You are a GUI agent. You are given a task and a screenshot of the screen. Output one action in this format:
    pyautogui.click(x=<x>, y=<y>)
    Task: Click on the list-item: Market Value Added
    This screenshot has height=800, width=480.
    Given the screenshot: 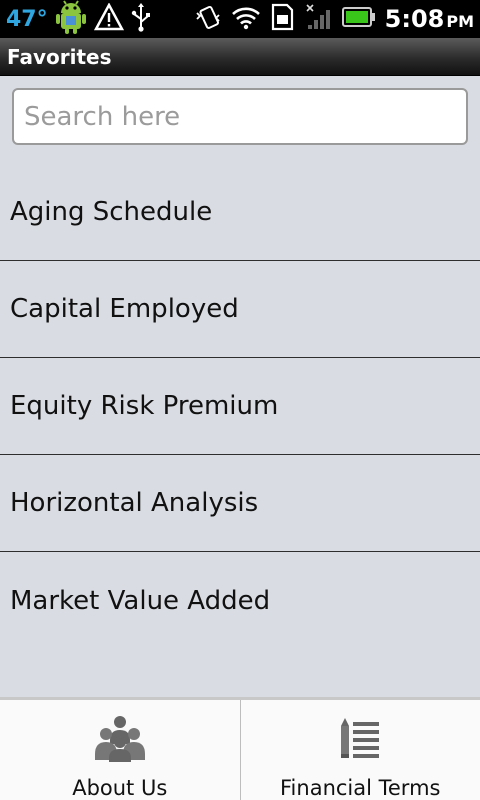 What is the action you would take?
    pyautogui.click(x=240, y=600)
    